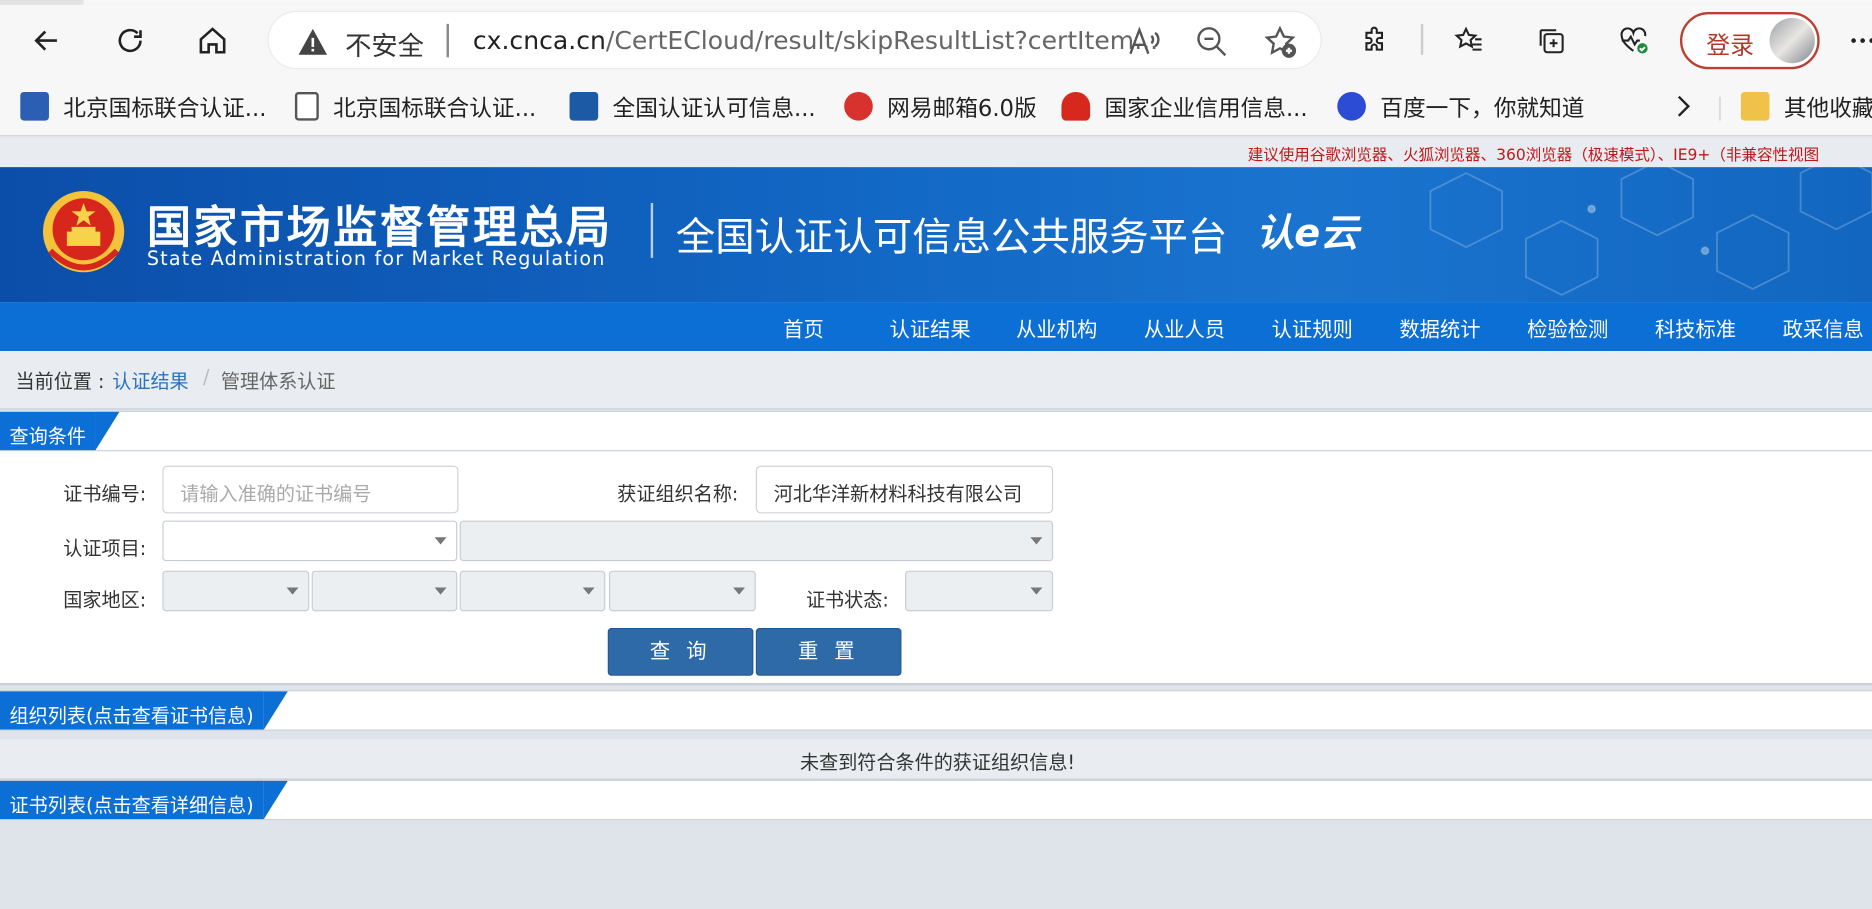 The width and height of the screenshot is (1872, 909). What do you see at coordinates (1755, 106) in the screenshot?
I see `folder-icon` at bounding box center [1755, 106].